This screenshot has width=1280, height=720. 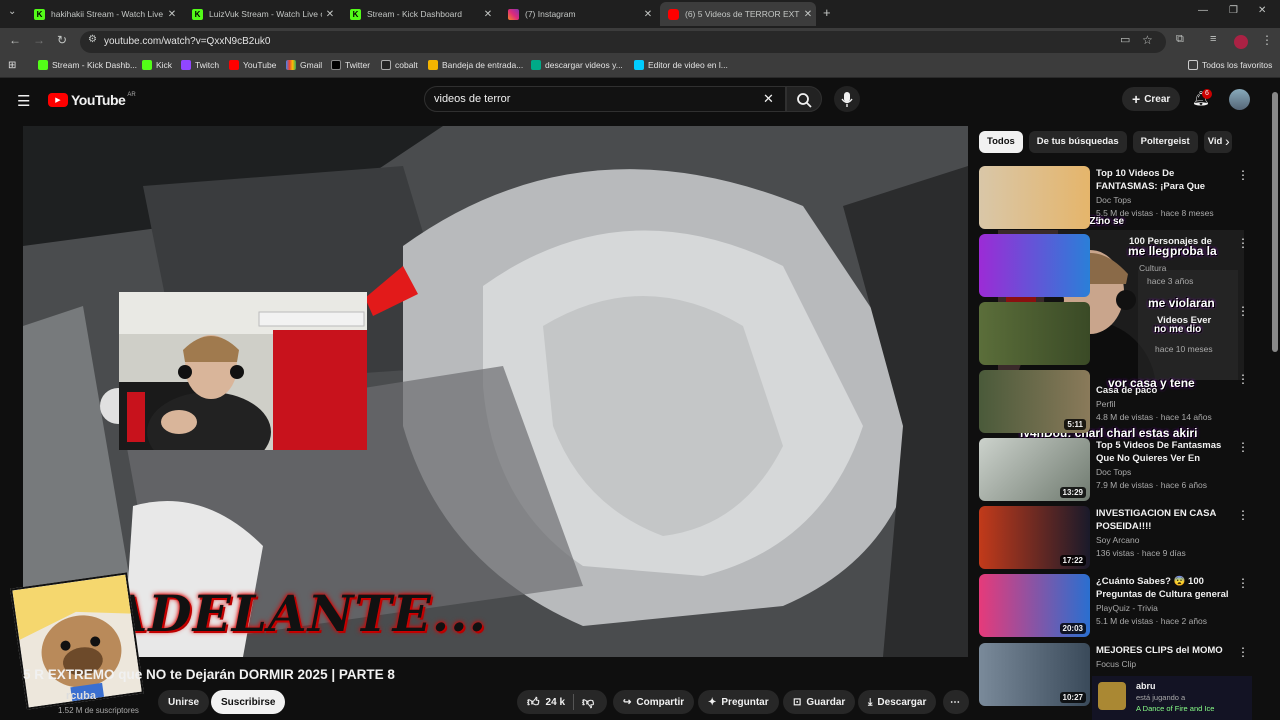 What do you see at coordinates (847, 99) in the screenshot?
I see `voice-search-button` at bounding box center [847, 99].